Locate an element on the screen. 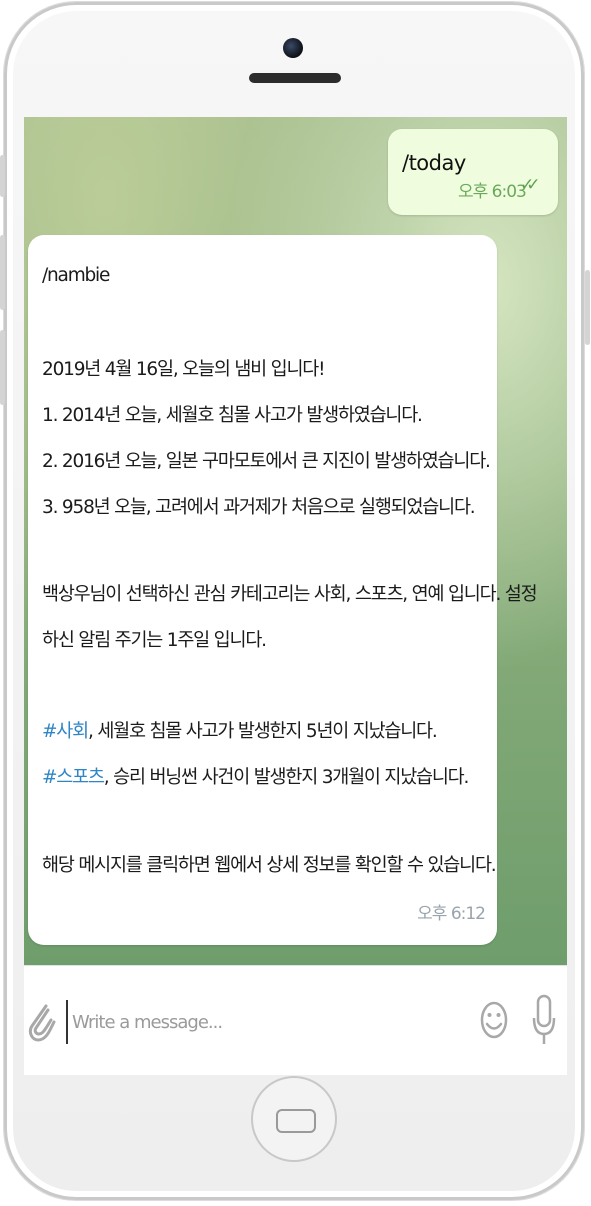 The height and width of the screenshot is (1206, 591). power-button is located at coordinates (587, 307).